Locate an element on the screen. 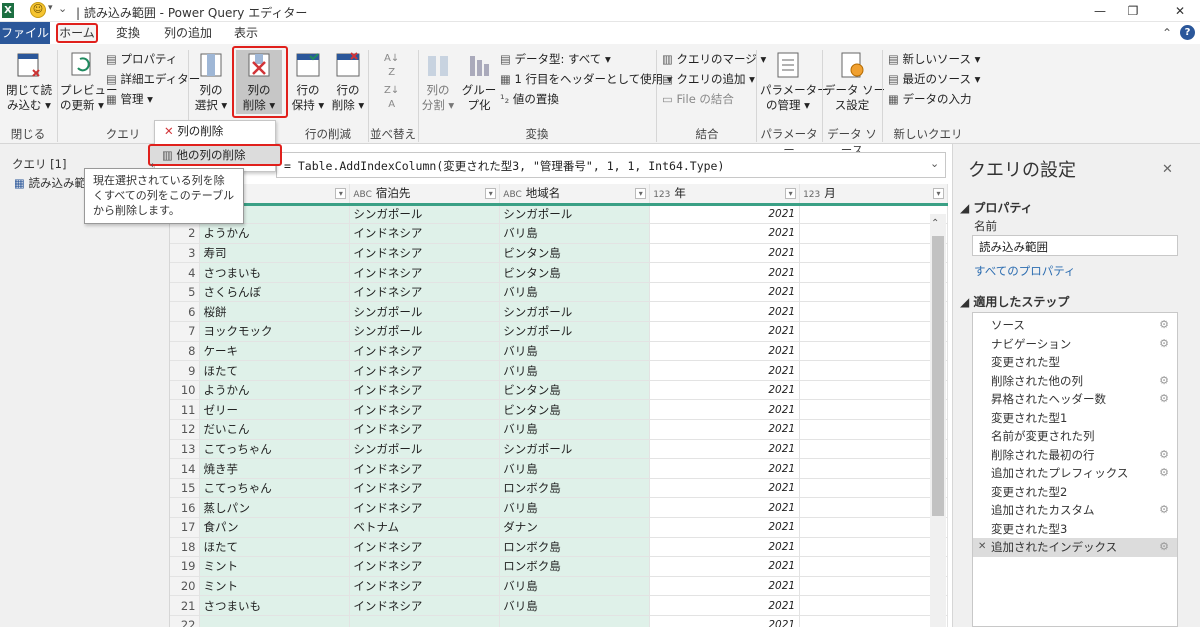 The image size is (1200, 627). ribbon-collapse-icon: ⌃ is located at coordinates (1167, 33).